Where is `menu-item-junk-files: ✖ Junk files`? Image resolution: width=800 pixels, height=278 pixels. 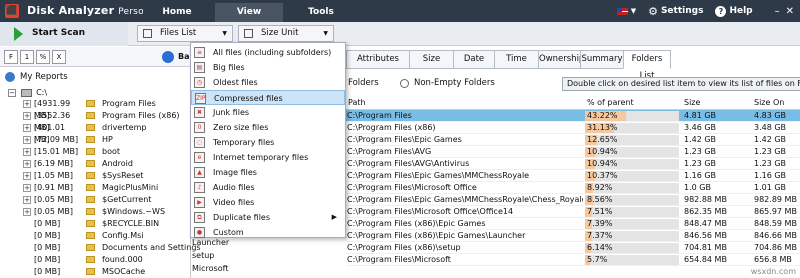 menu-item-junk-files: ✖ Junk files is located at coordinates (268, 112).